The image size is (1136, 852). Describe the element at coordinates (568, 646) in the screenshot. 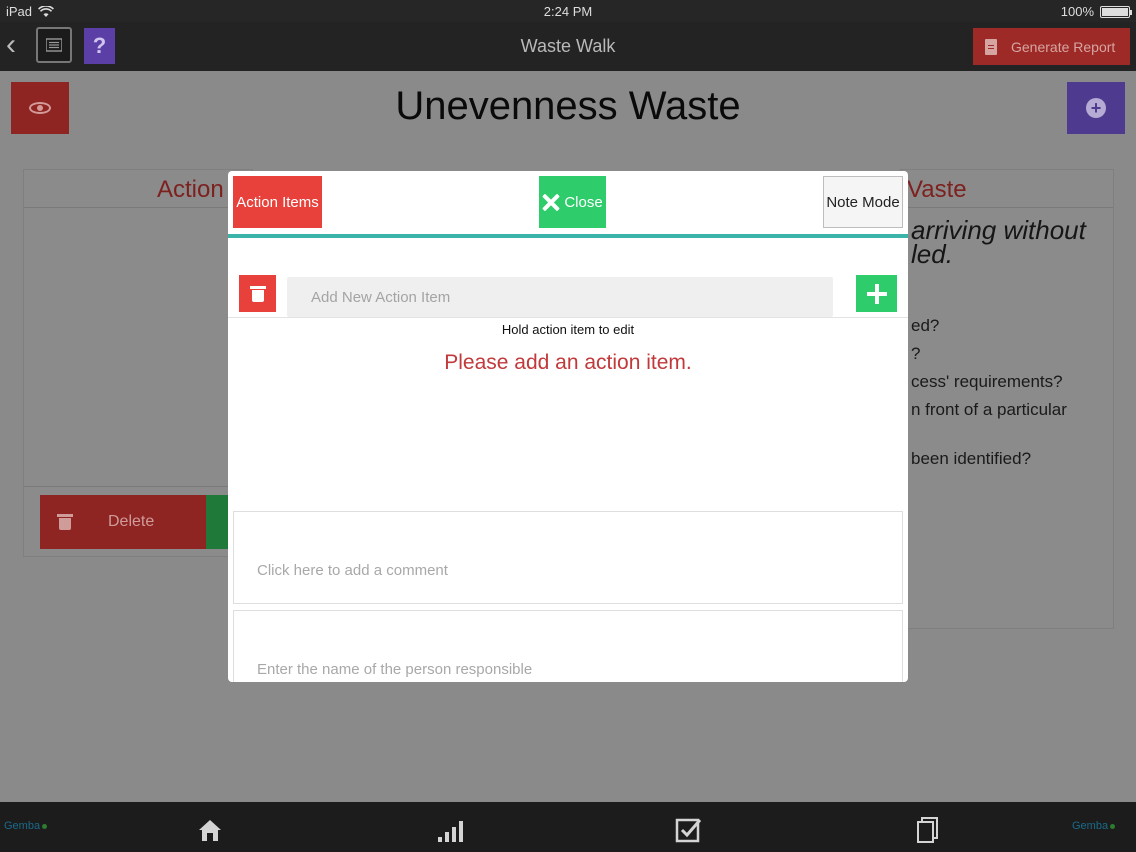

I see `responsible-person-field: Enter the name of the person responsible` at that location.